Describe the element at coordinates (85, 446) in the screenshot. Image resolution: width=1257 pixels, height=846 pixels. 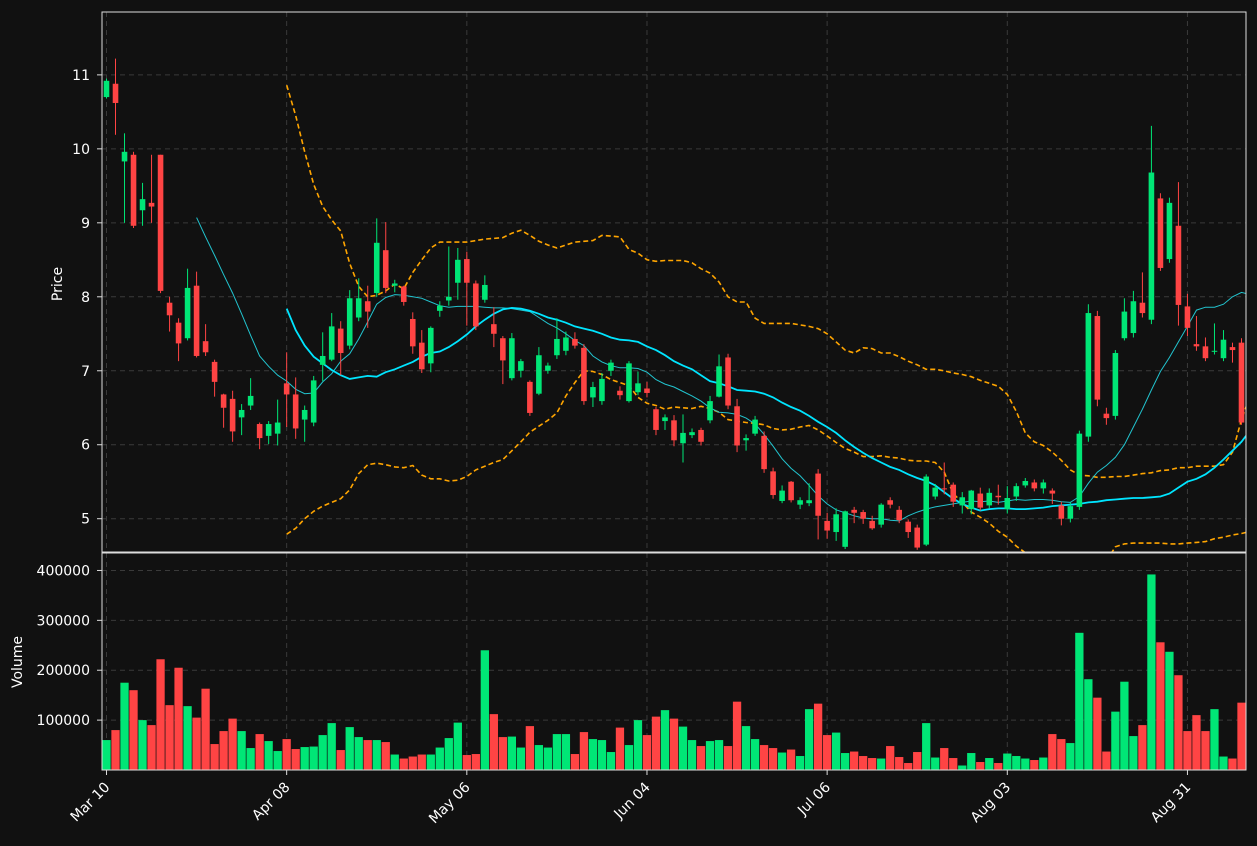
I see `price-tick-label: 6` at that location.